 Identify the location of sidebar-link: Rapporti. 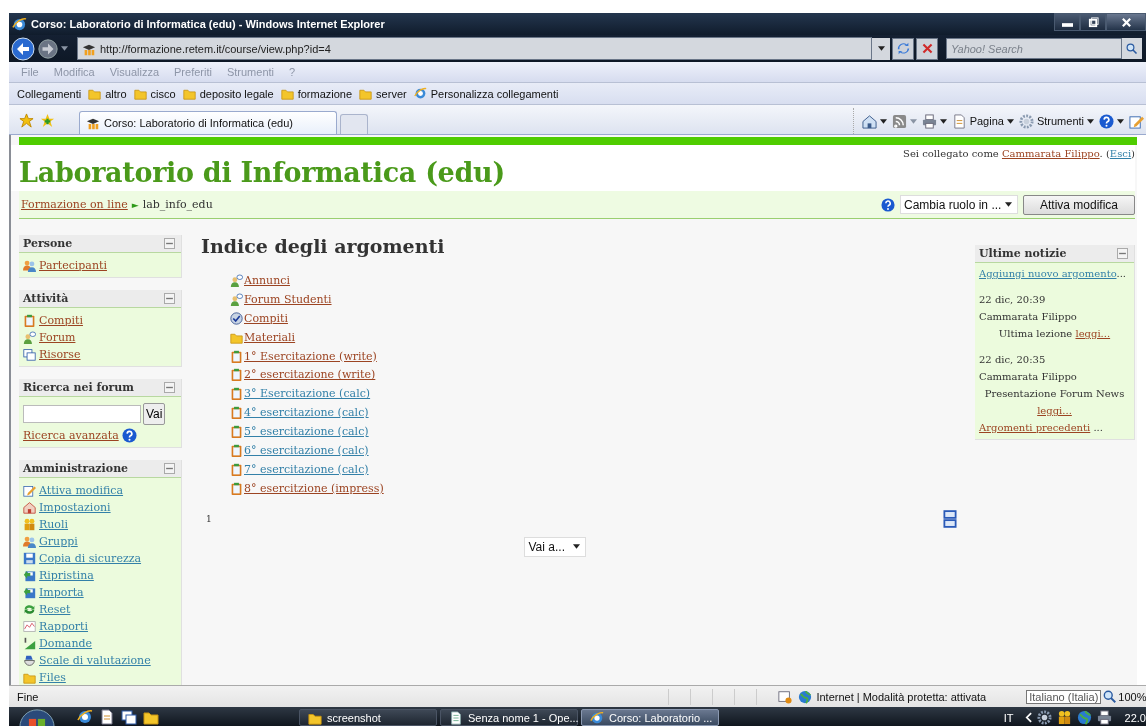
(63, 626).